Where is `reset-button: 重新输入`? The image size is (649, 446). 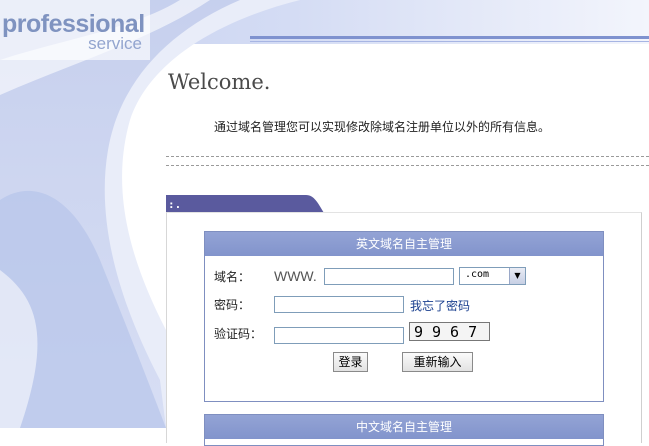 reset-button: 重新输入 is located at coordinates (437, 362).